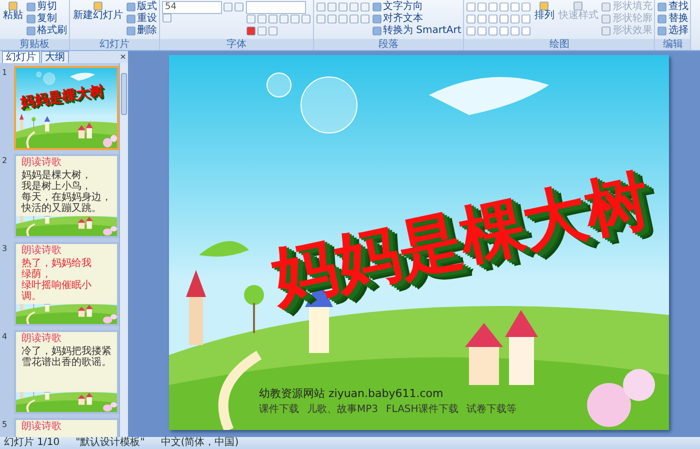 The image size is (700, 449). Describe the element at coordinates (279, 409) in the screenshot. I see `footer-label: 课件下载` at that location.